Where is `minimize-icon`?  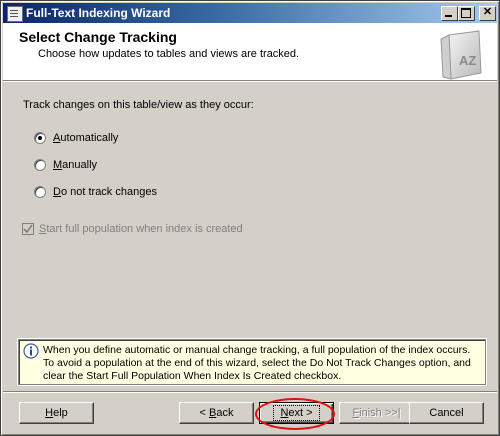
minimize-icon is located at coordinates (449, 13).